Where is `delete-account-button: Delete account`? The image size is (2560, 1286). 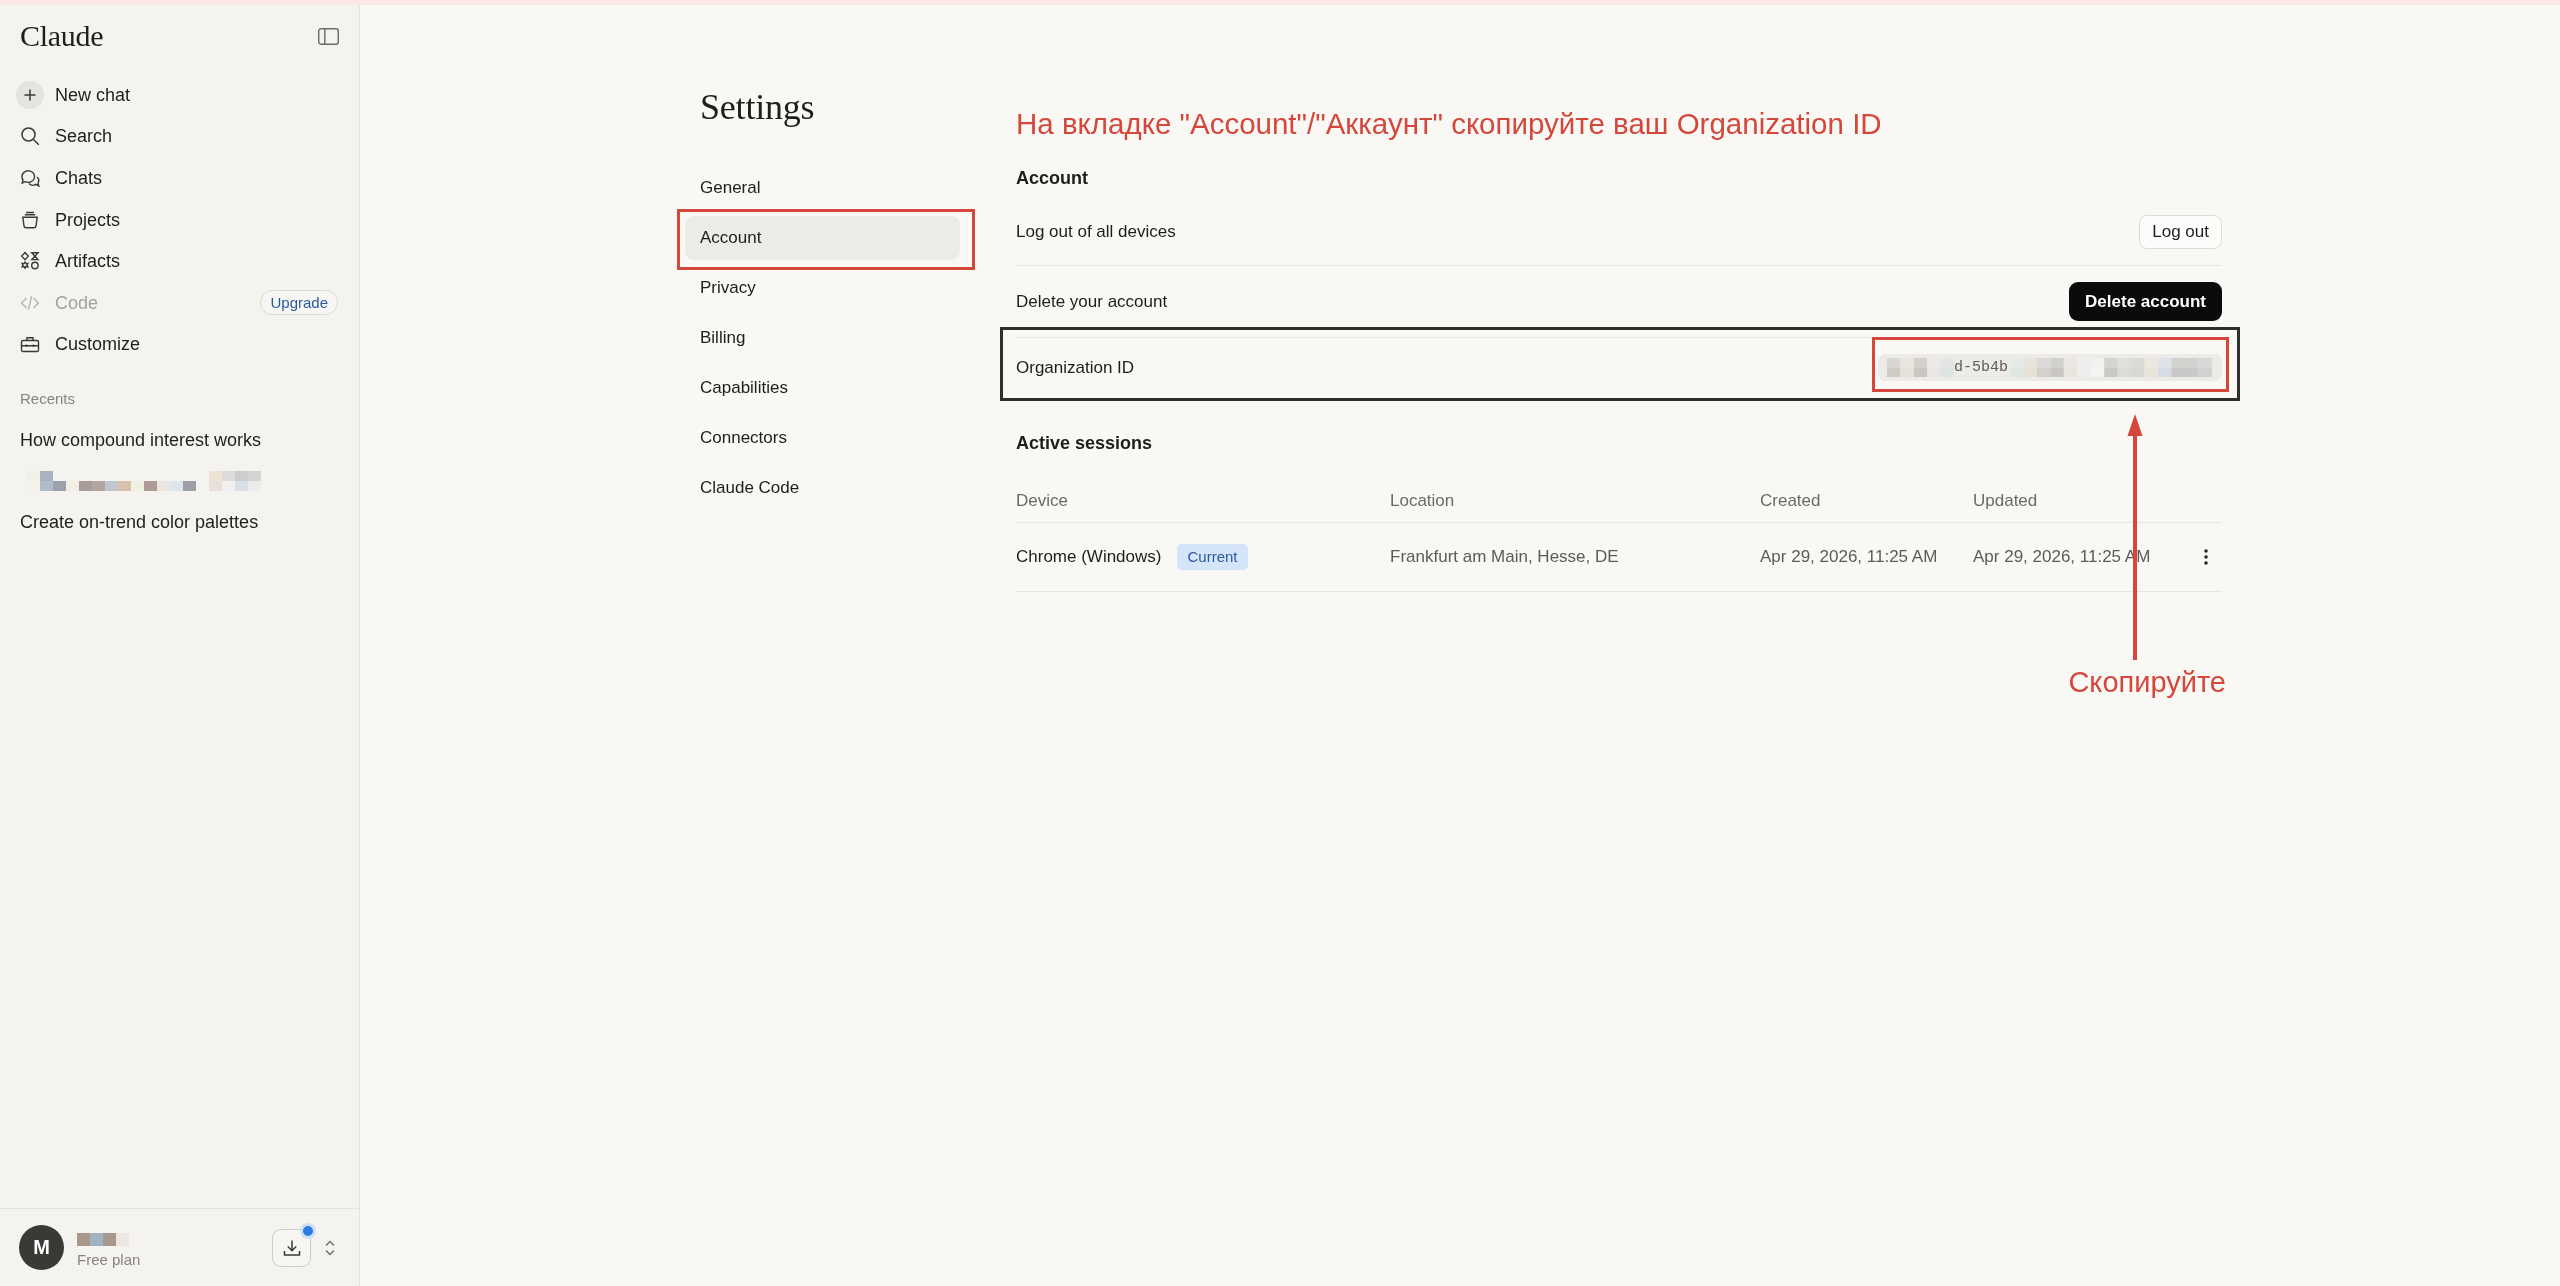 delete-account-button: Delete account is located at coordinates (2145, 301).